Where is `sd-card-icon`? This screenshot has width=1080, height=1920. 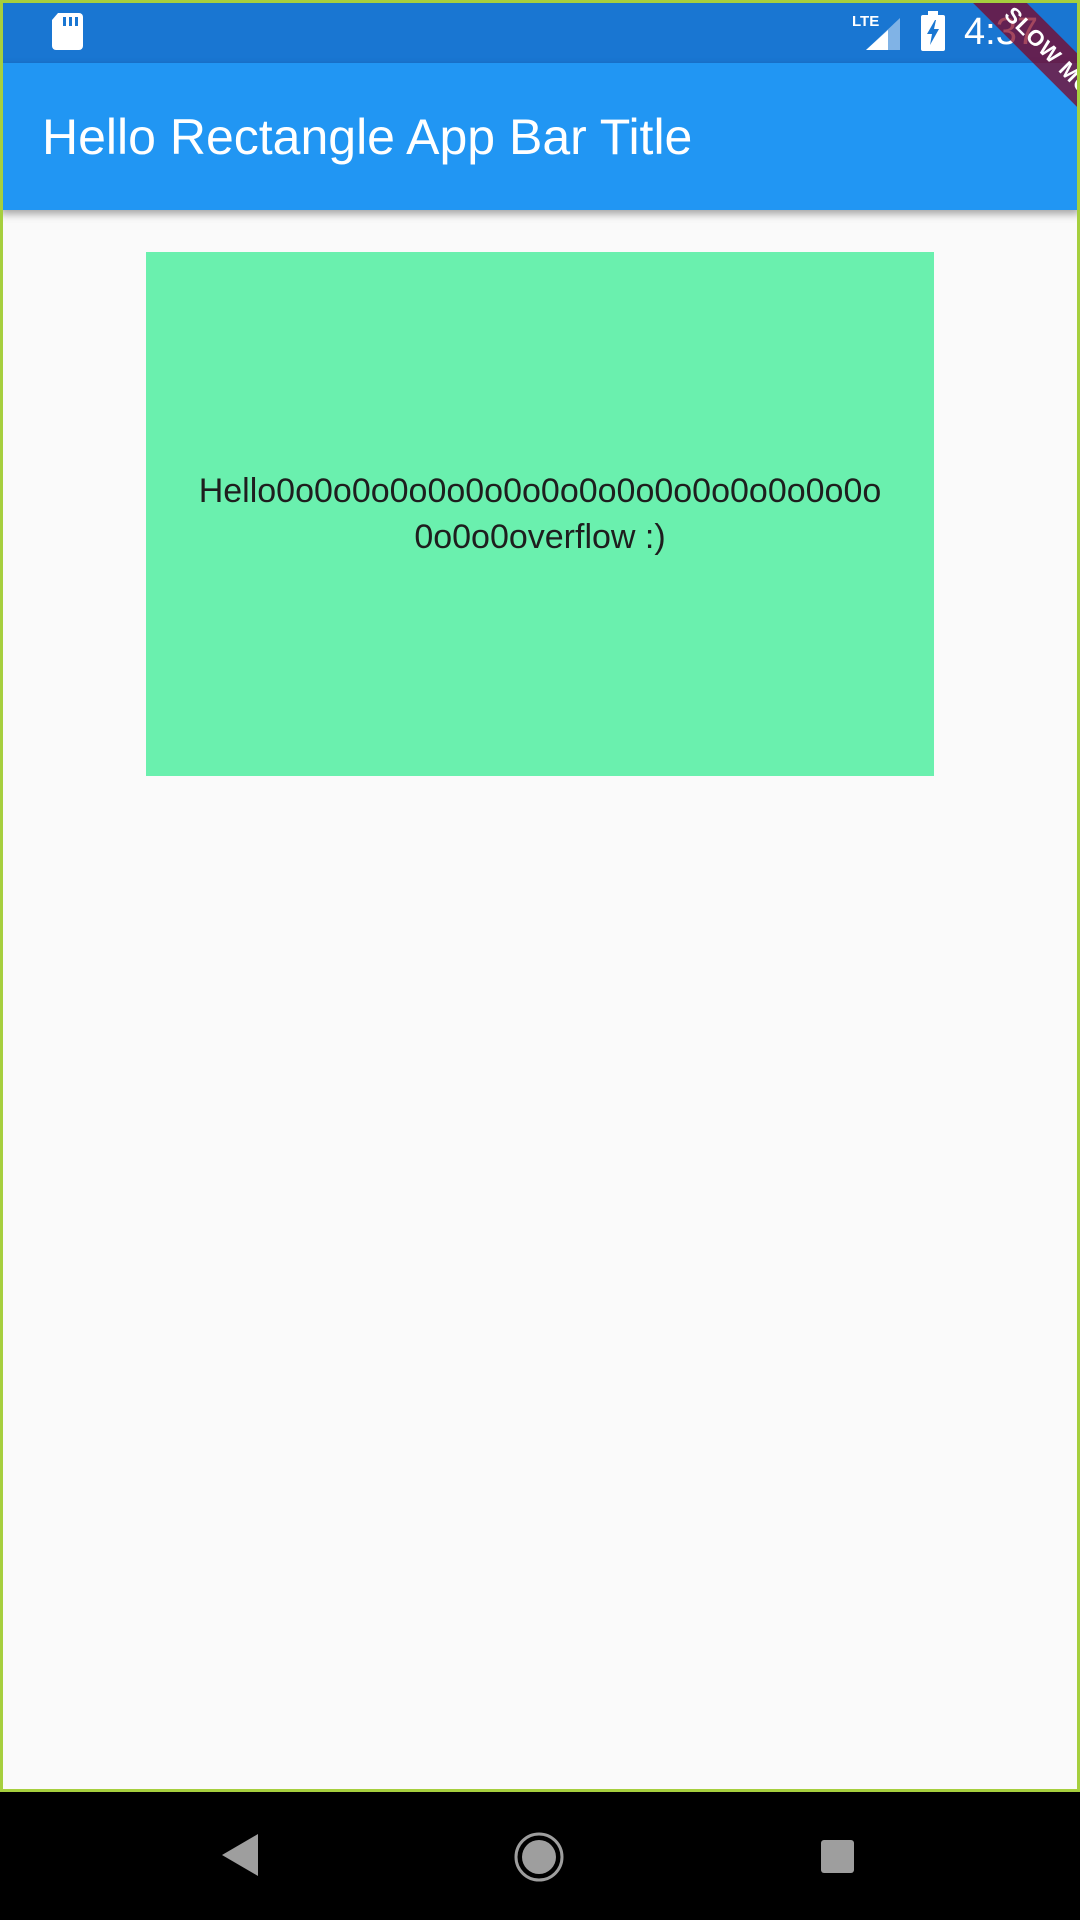
sd-card-icon is located at coordinates (67, 31).